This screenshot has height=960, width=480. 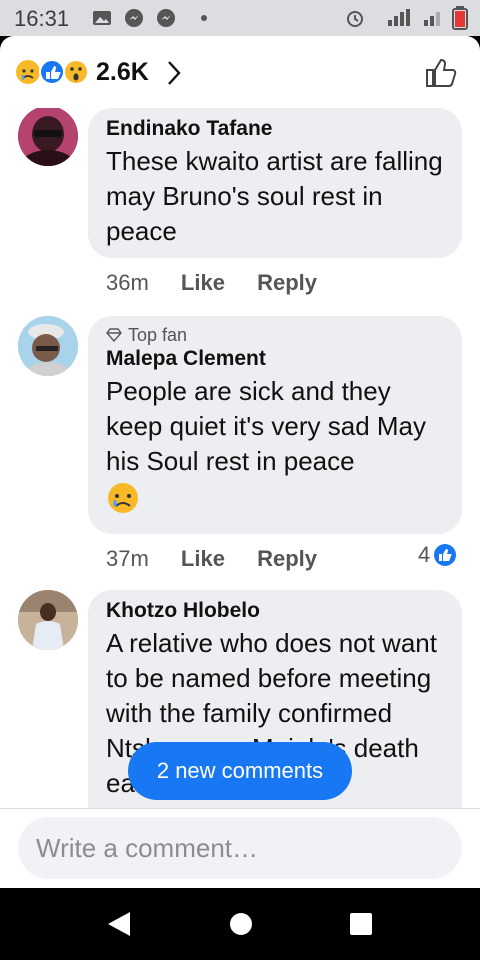 What do you see at coordinates (240, 771) in the screenshot?
I see `new-comments-button: 2 new comments` at bounding box center [240, 771].